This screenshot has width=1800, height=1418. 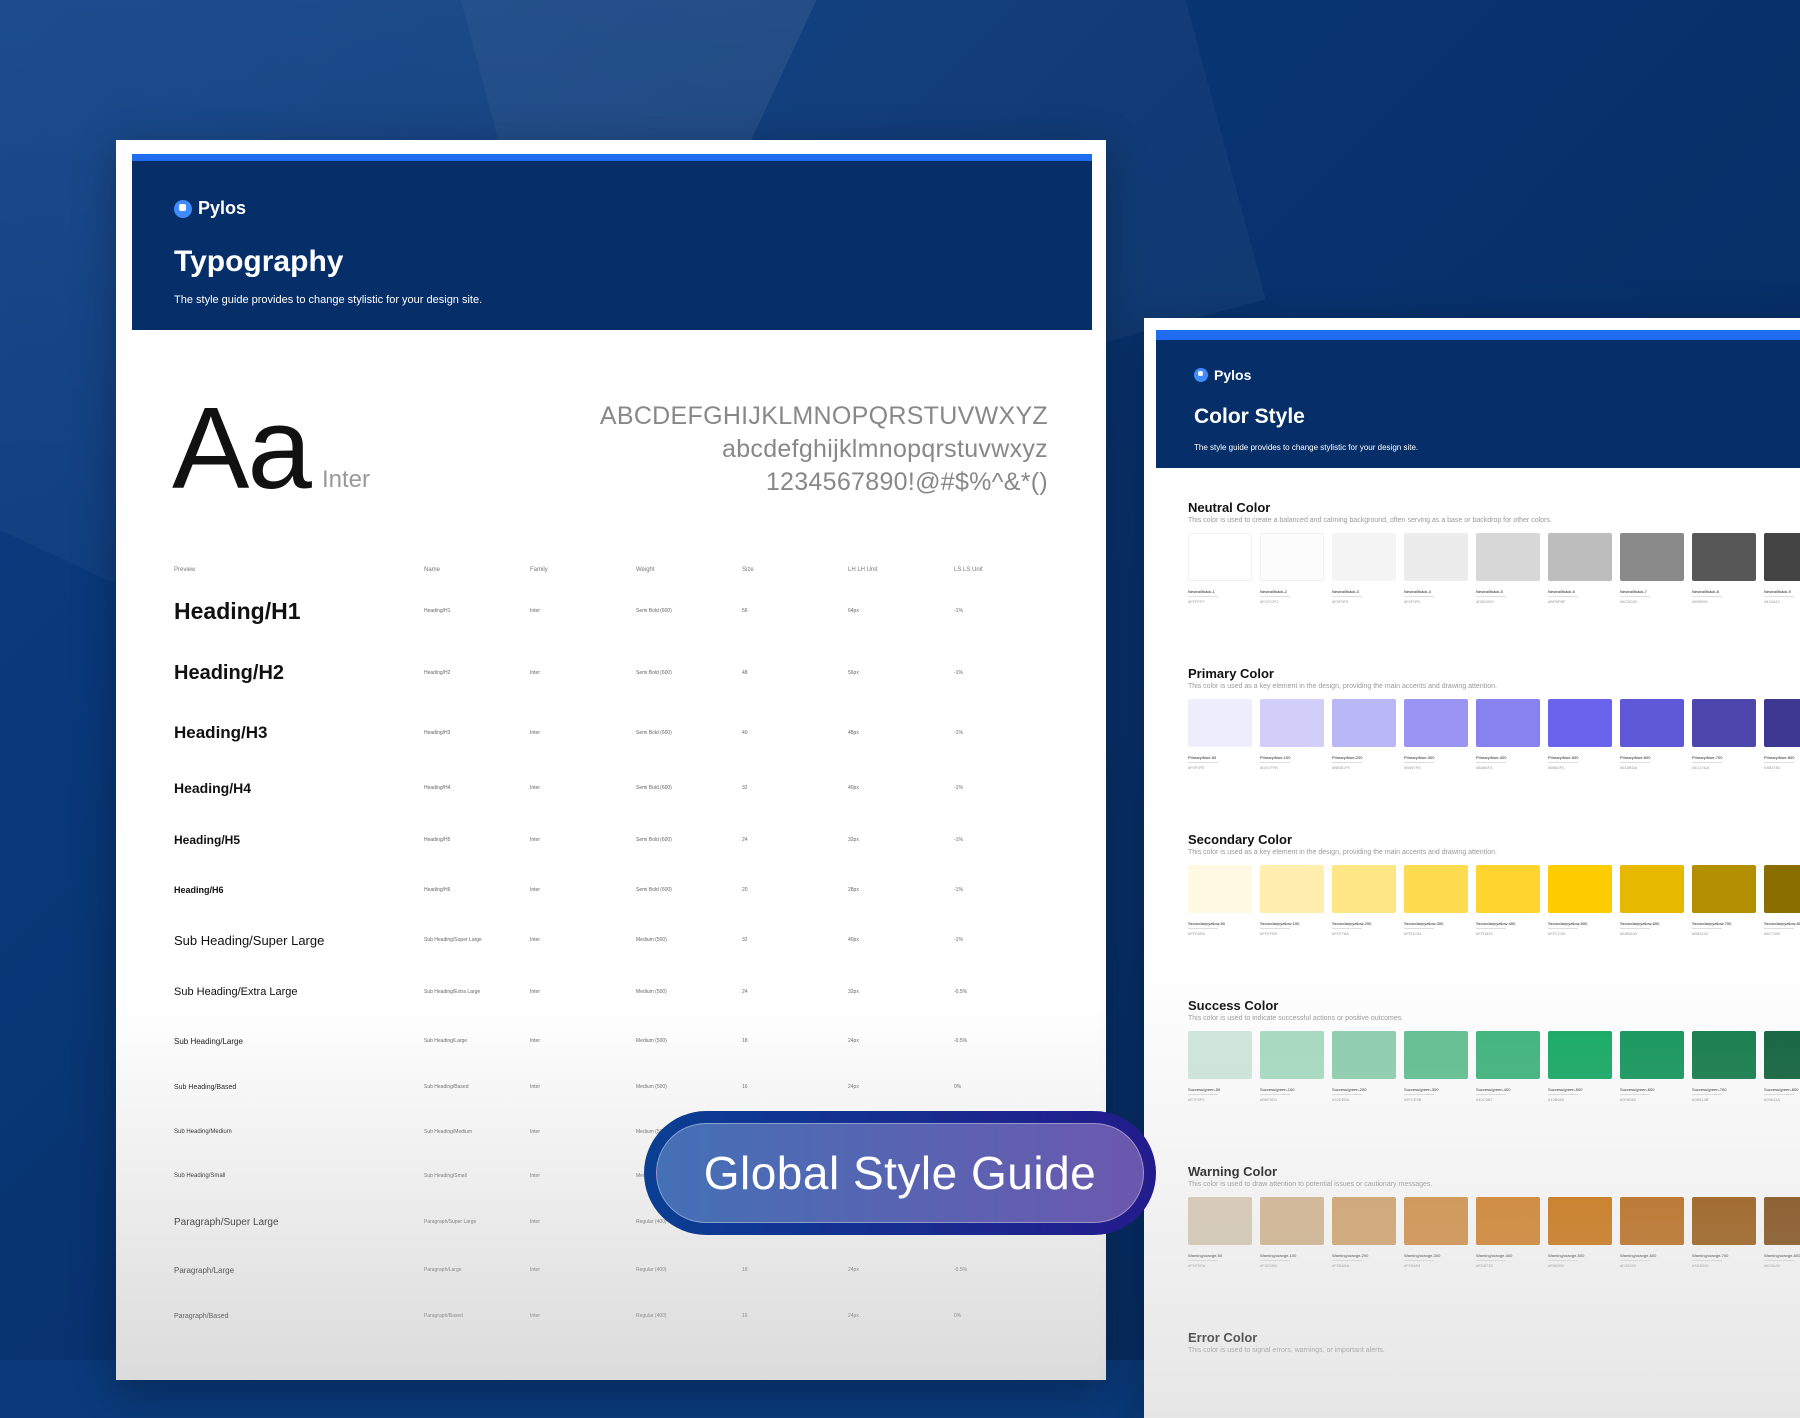 What do you see at coordinates (1436, 734) in the screenshot?
I see `color-swatch: Primary/blue-300 #9A97F5` at bounding box center [1436, 734].